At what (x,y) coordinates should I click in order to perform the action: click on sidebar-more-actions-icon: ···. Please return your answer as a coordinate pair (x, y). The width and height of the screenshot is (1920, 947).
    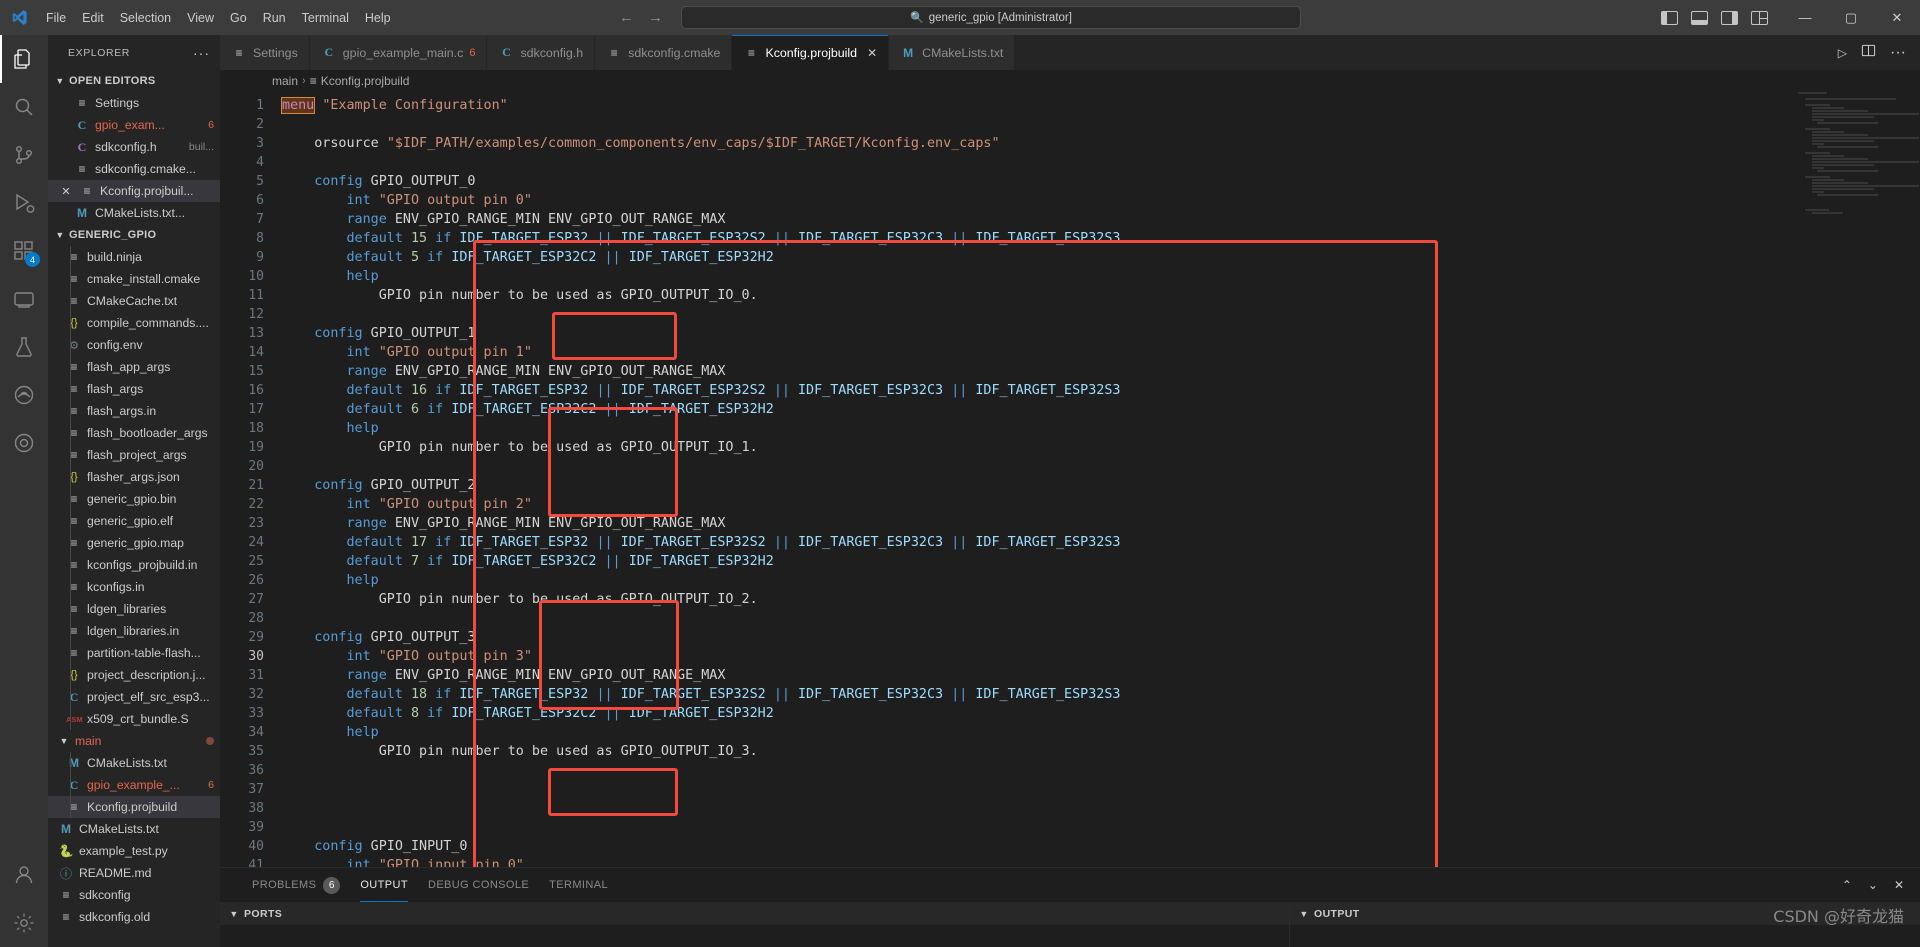
    Looking at the image, I should click on (201, 53).